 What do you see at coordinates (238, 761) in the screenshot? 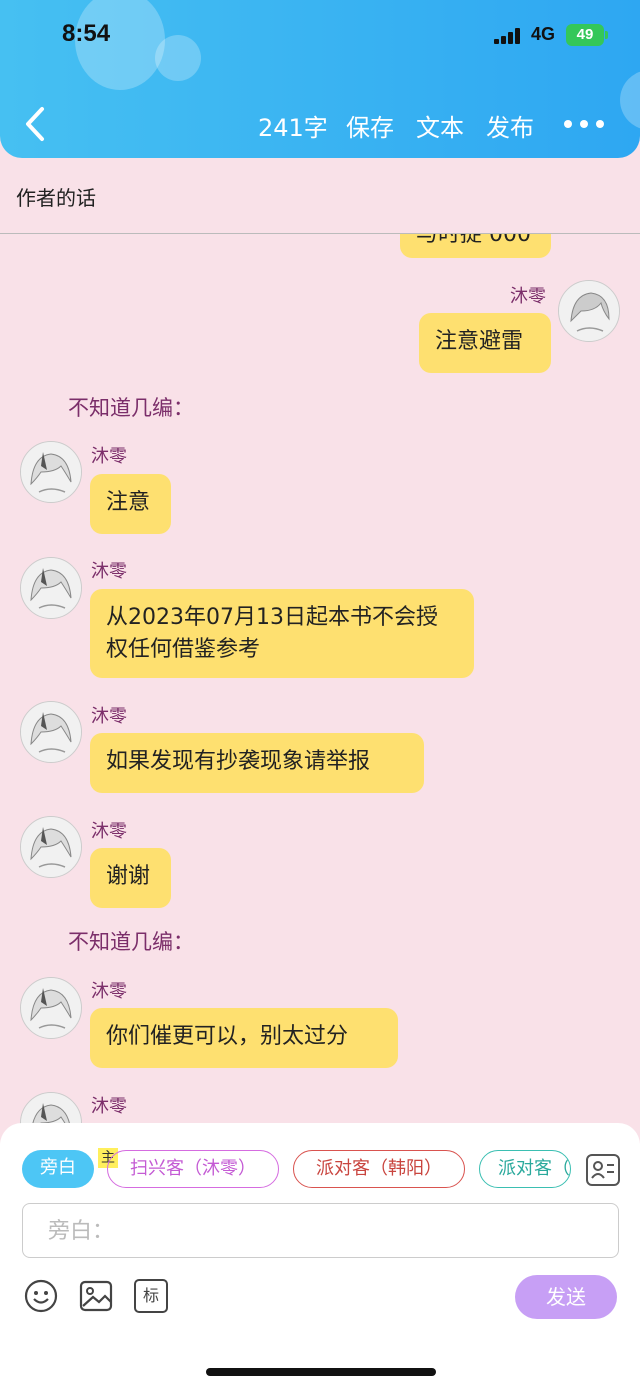
I see `message-text: 如果发现有抄袭现象请举报` at bounding box center [238, 761].